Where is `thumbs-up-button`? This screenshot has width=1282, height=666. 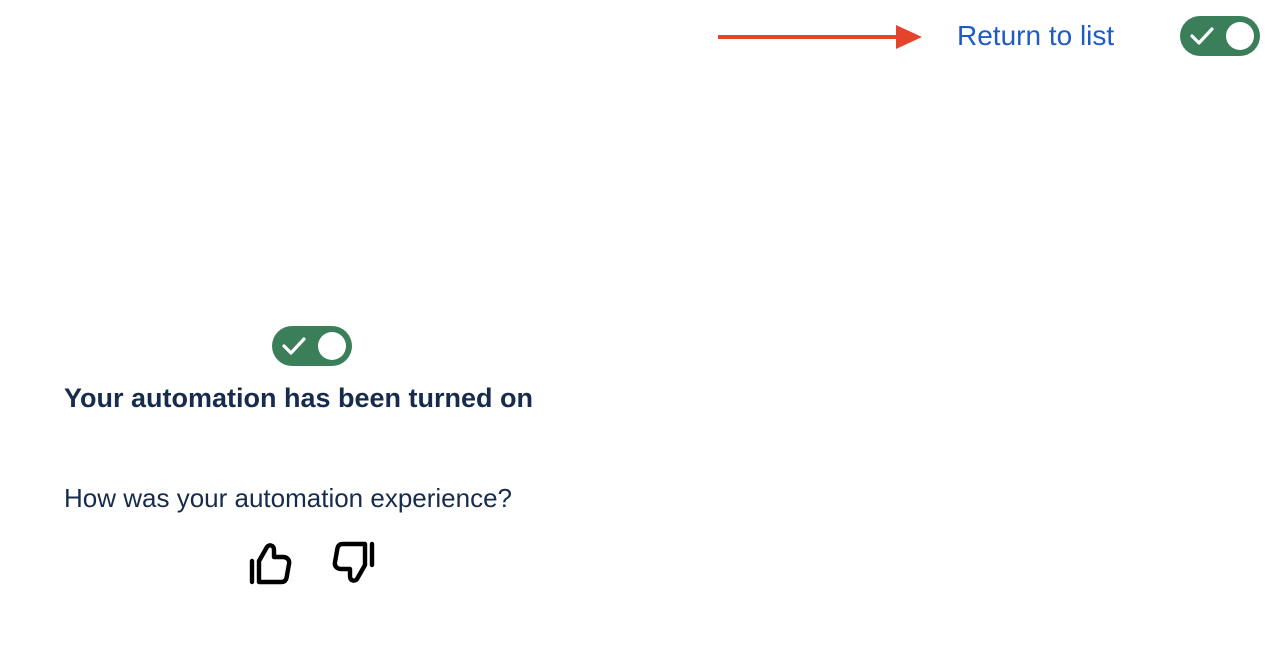 thumbs-up-button is located at coordinates (270, 563).